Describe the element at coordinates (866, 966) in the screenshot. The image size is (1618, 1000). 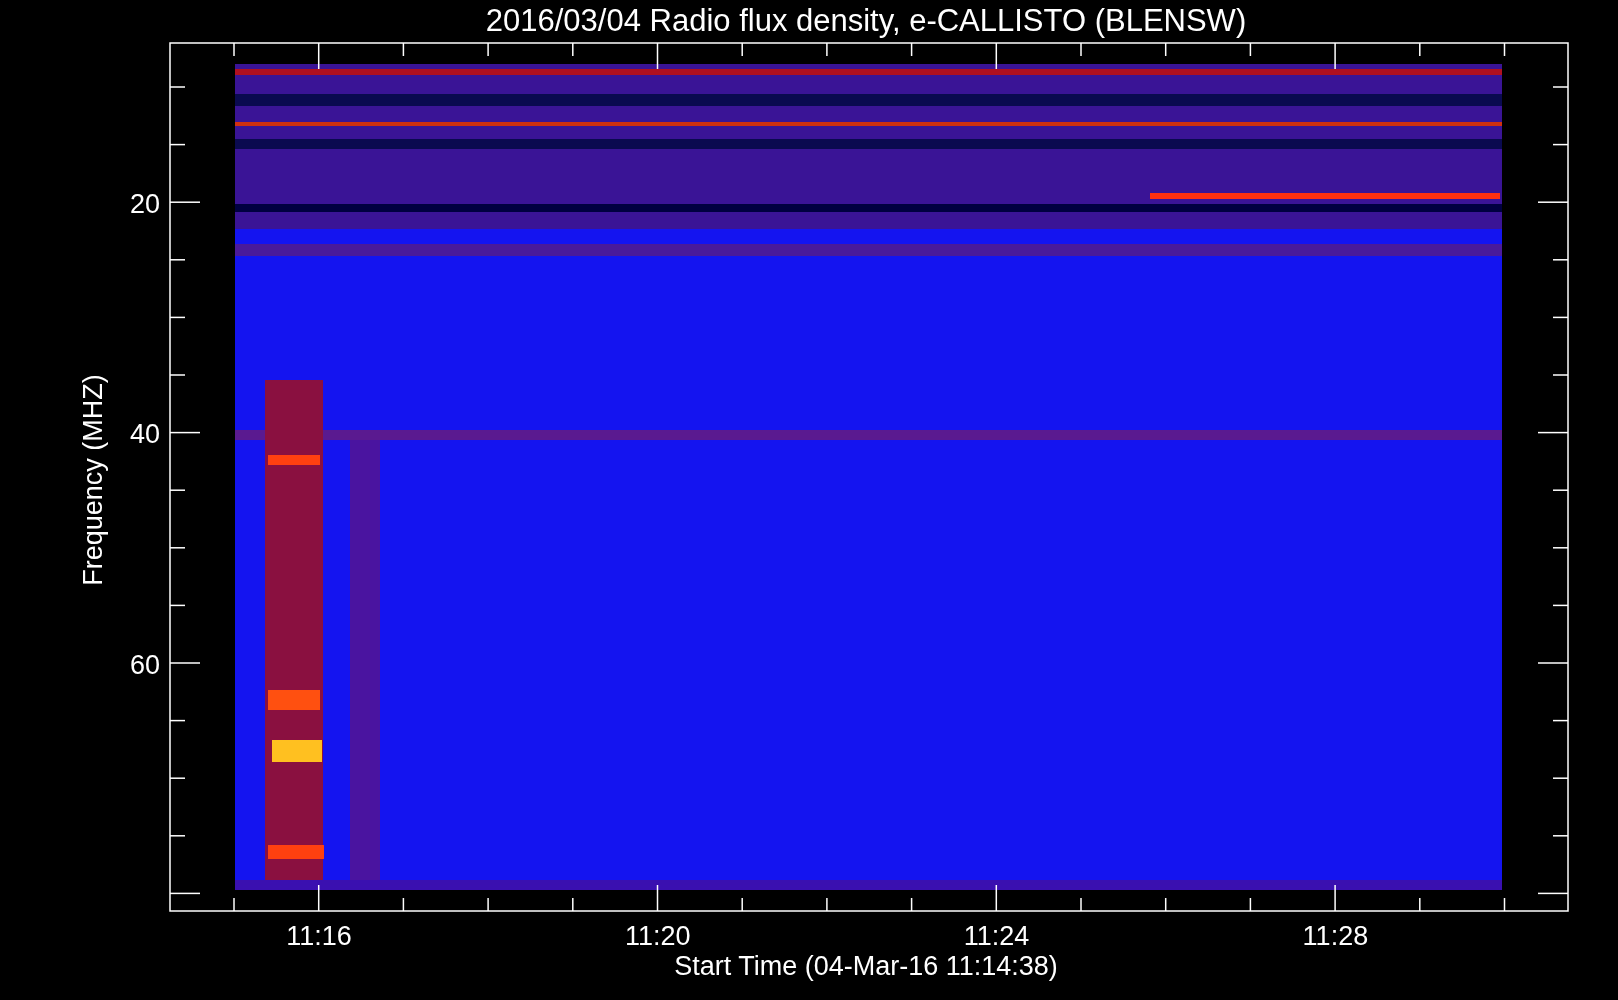
I see `axis-title: Start Time (04-Mar-16 11:14:38)` at that location.